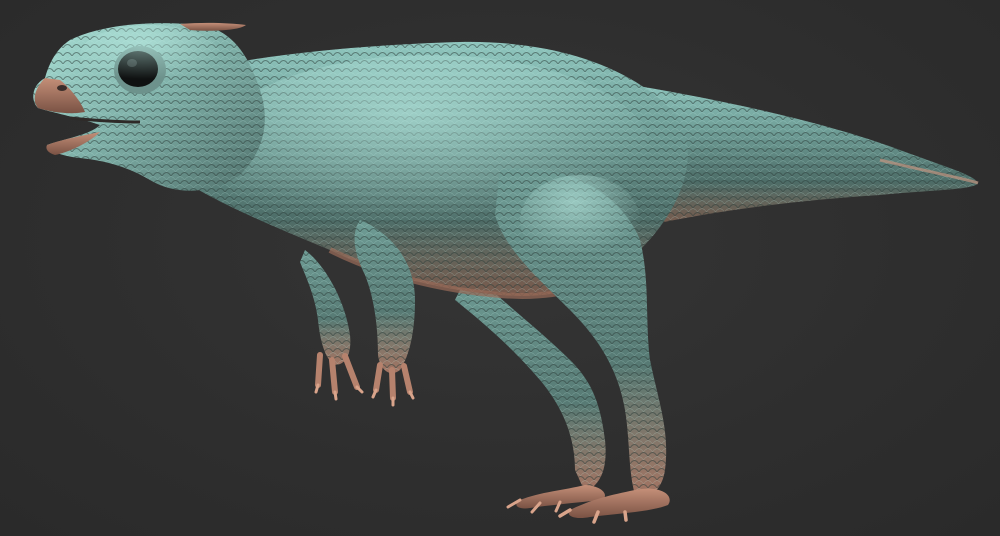 The height and width of the screenshot is (536, 1000). What do you see at coordinates (62, 88) in the screenshot?
I see `nostril` at bounding box center [62, 88].